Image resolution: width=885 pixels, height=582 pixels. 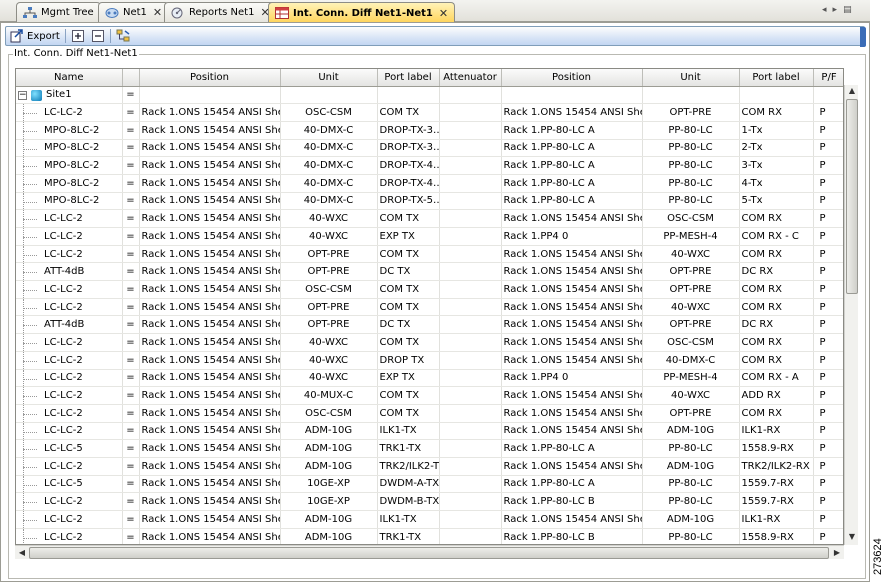 I want to click on tab-mgmt-tree: Mgmt Tree, so click(x=58, y=12).